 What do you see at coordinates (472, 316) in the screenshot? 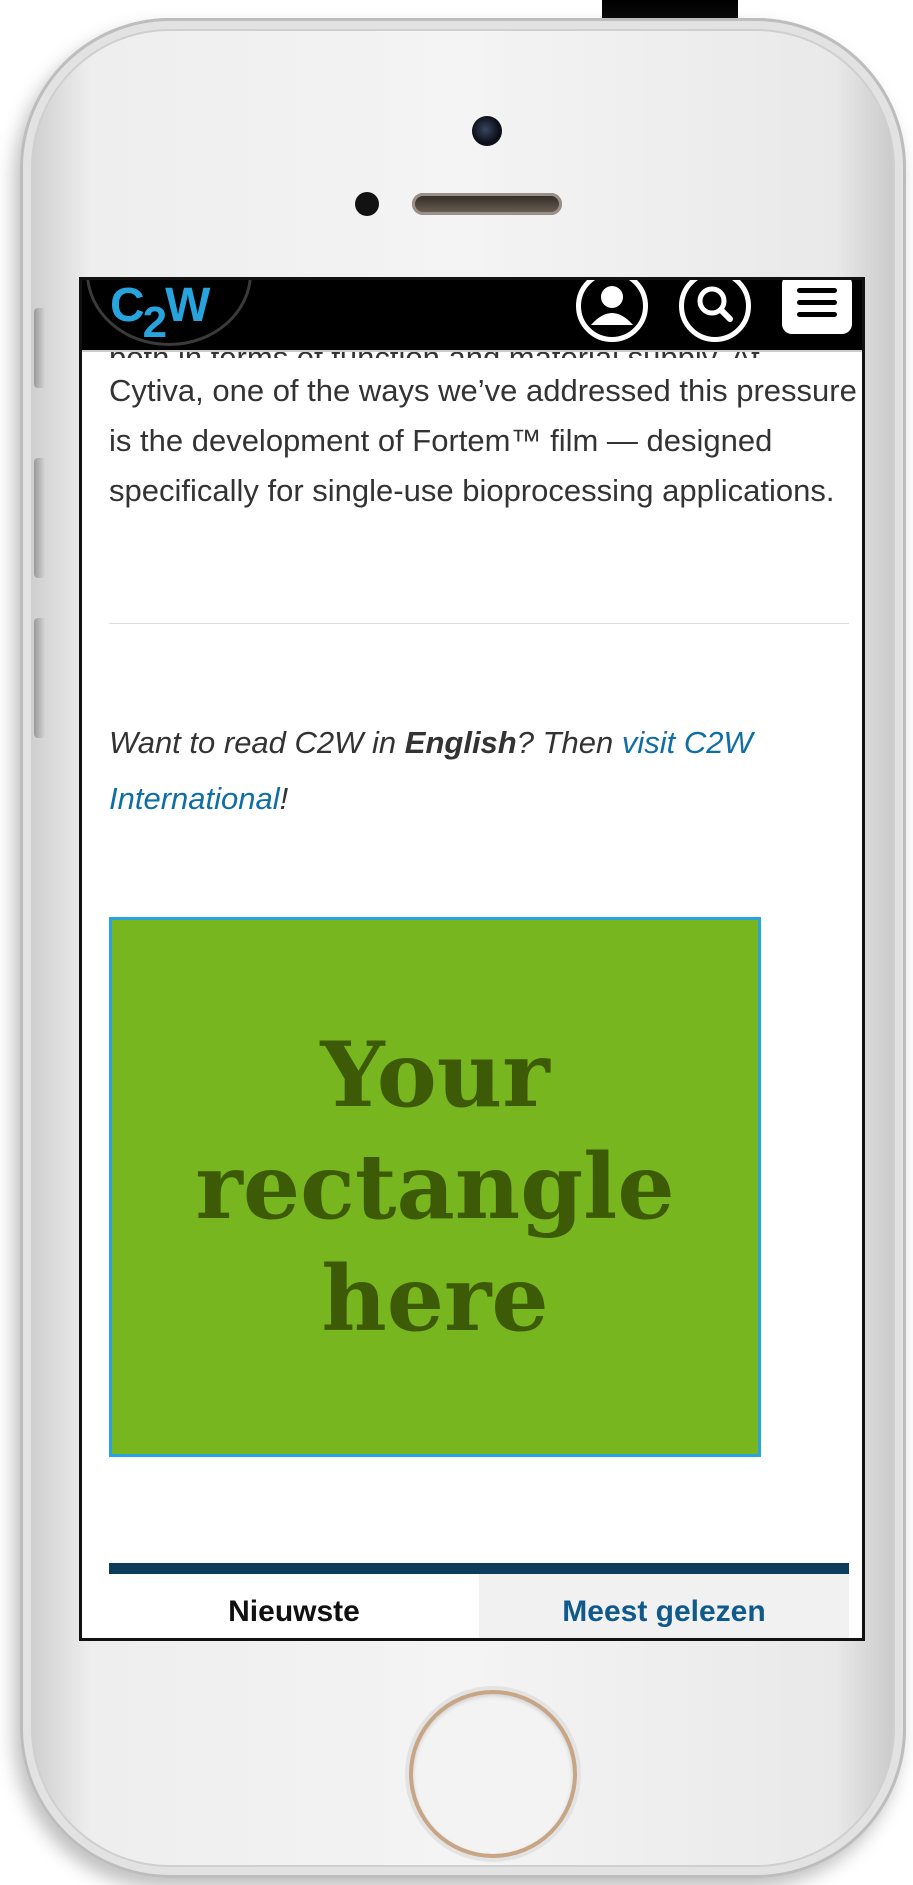
I see `site-header: C2W` at bounding box center [472, 316].